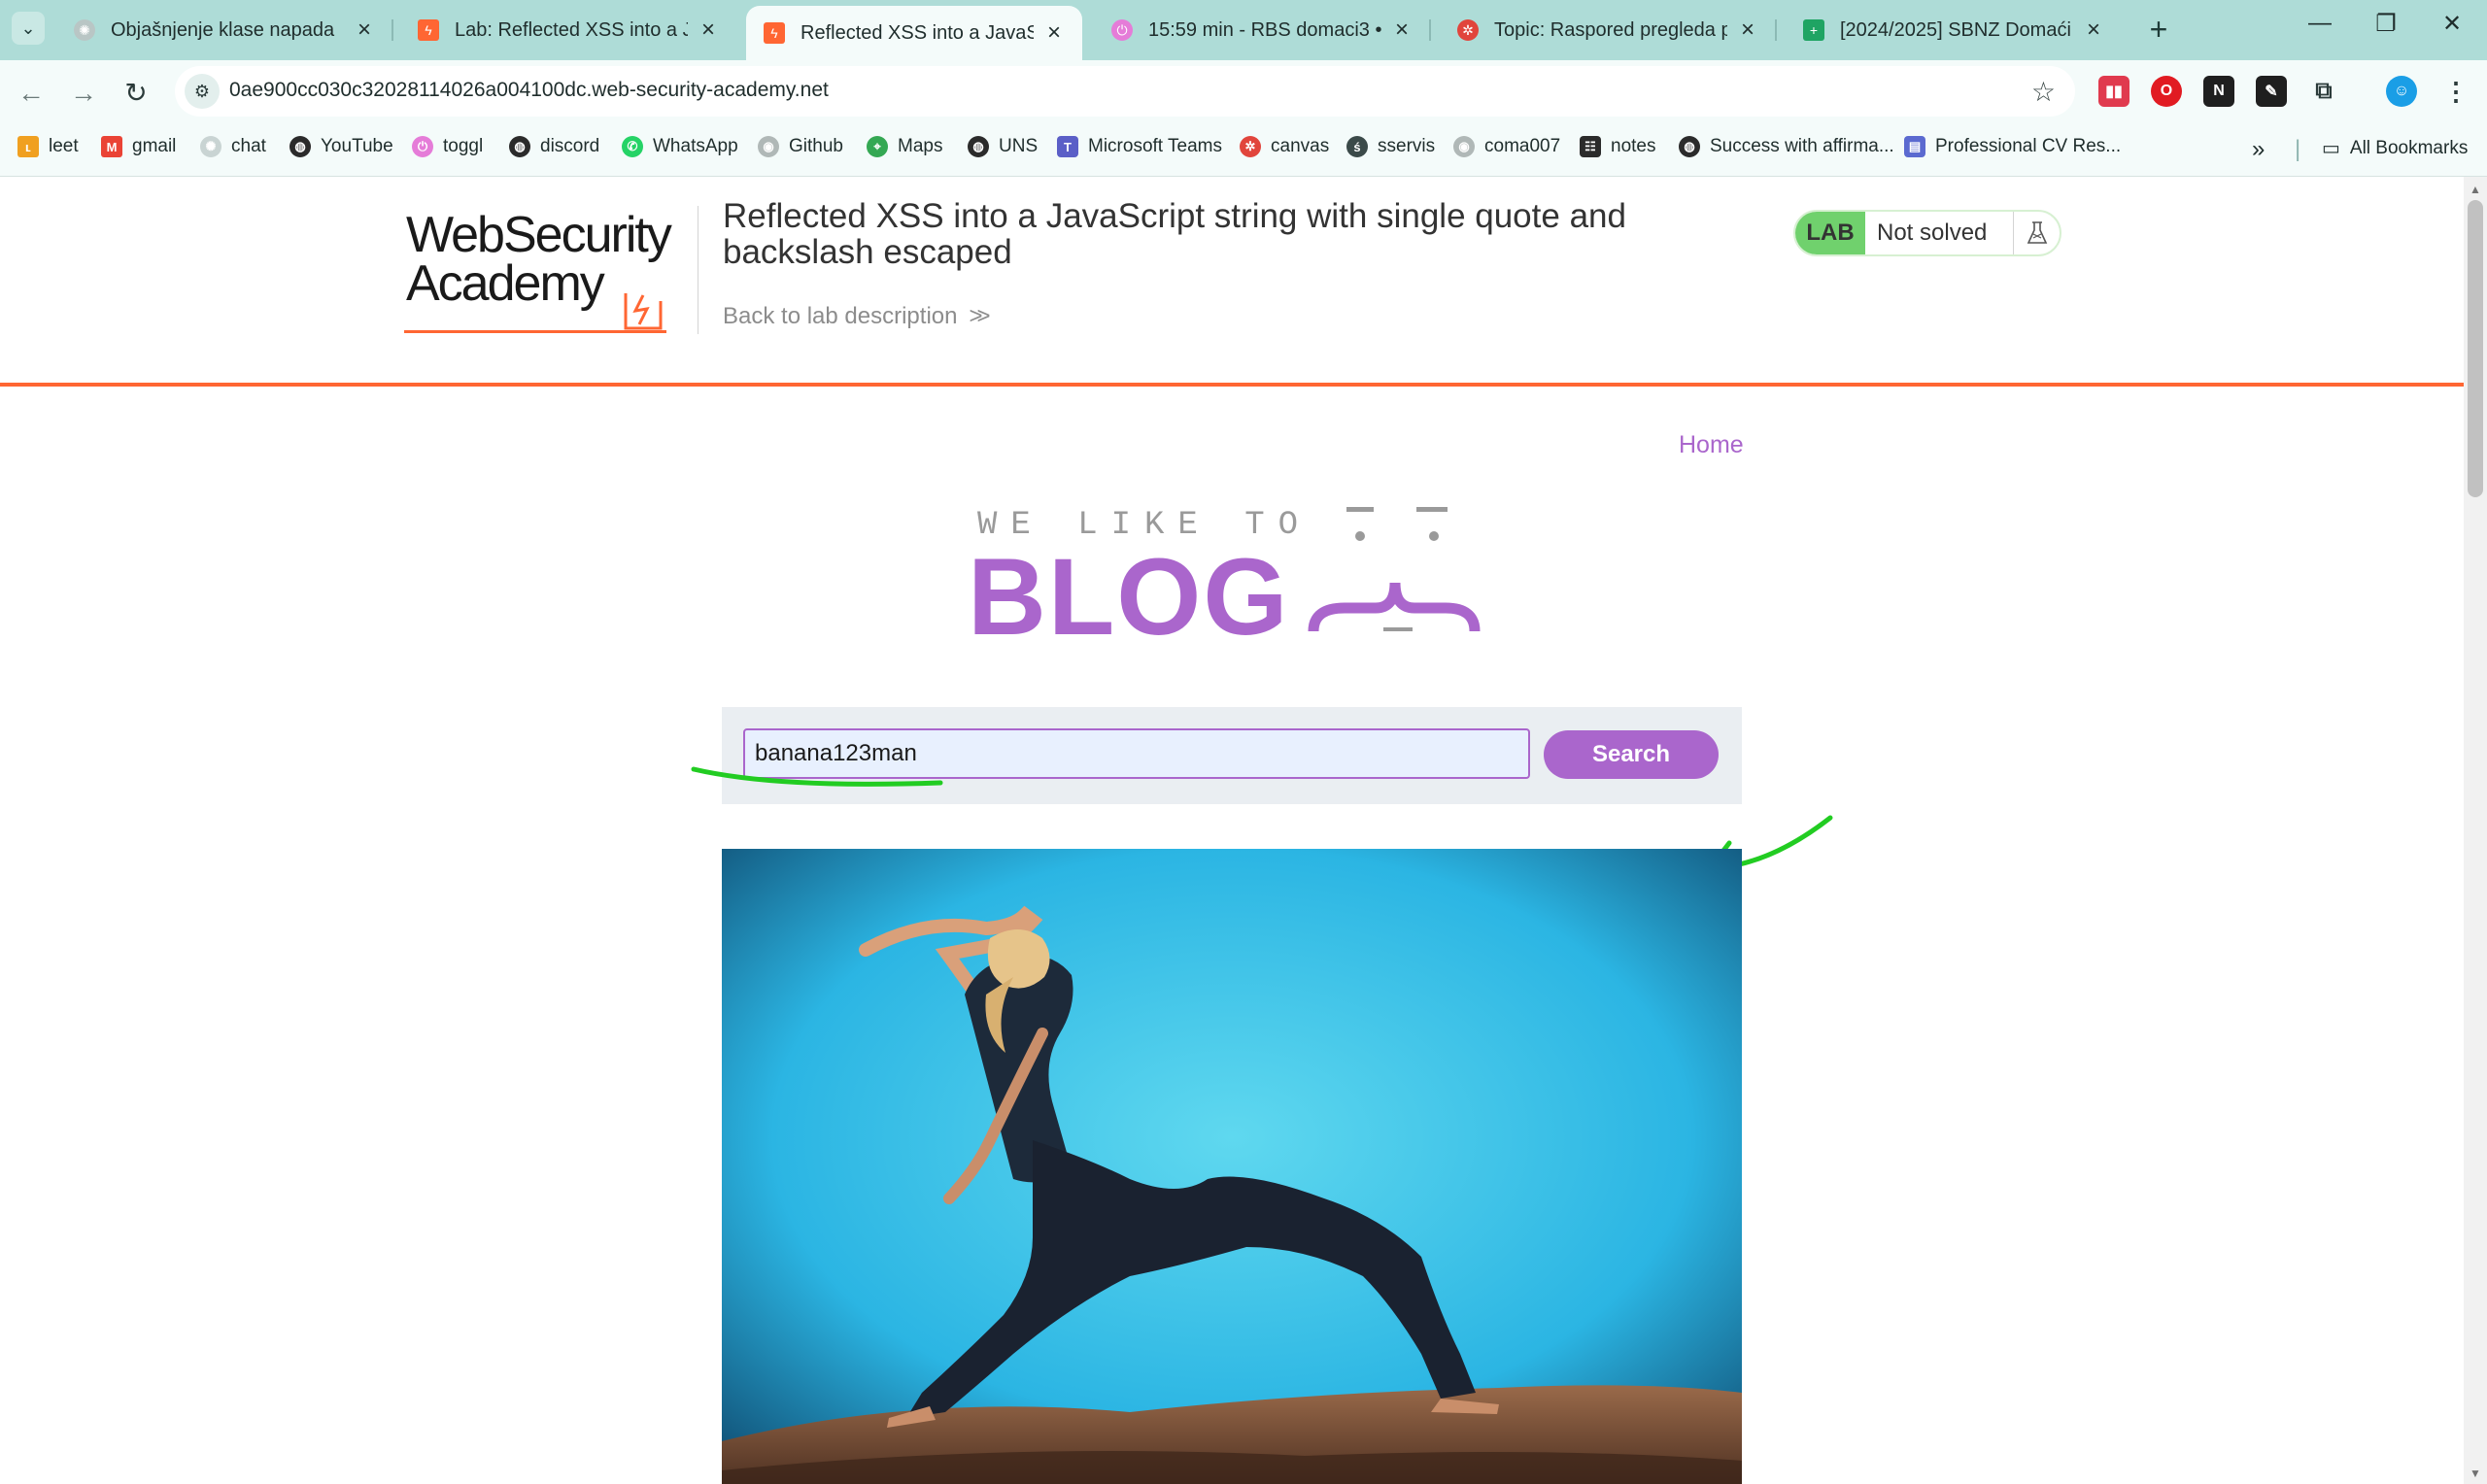 Image resolution: width=2487 pixels, height=1484 pixels. I want to click on annotation-overlay, so click(1770, 847).